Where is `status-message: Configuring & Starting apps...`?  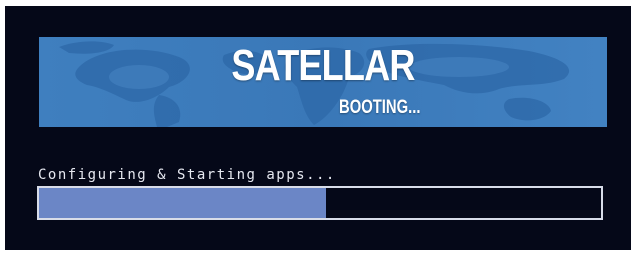 status-message: Configuring & Starting apps... is located at coordinates (187, 175).